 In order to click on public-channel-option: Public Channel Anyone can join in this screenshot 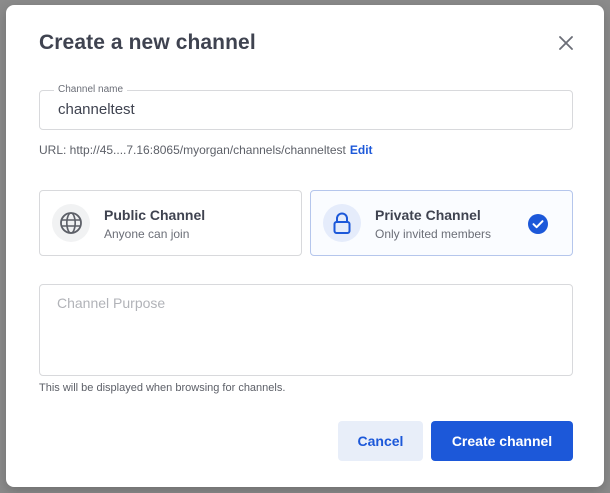, I will do `click(170, 223)`.